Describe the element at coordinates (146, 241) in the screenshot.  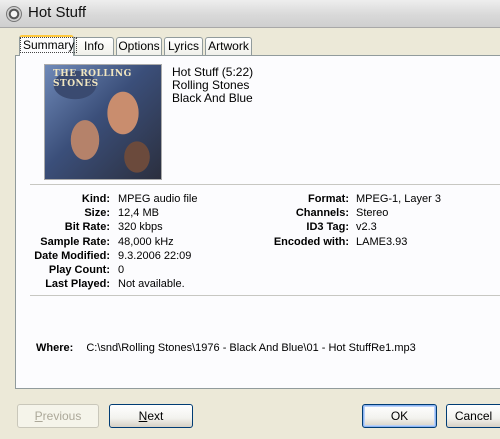
I see `detail-value: 48,000 kHz` at that location.